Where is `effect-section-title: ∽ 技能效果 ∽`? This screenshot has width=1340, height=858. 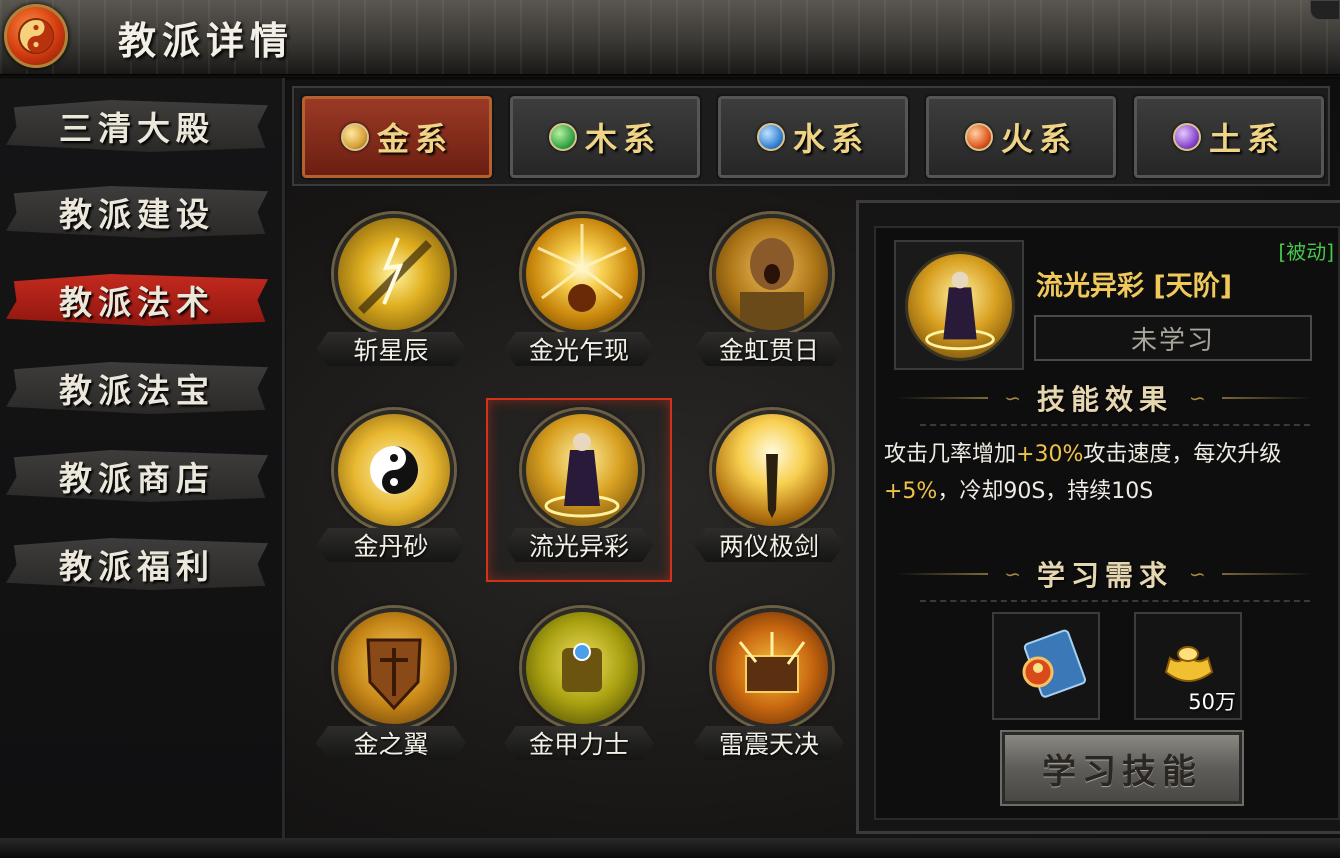 effect-section-title: ∽ 技能效果 ∽ is located at coordinates (1105, 398).